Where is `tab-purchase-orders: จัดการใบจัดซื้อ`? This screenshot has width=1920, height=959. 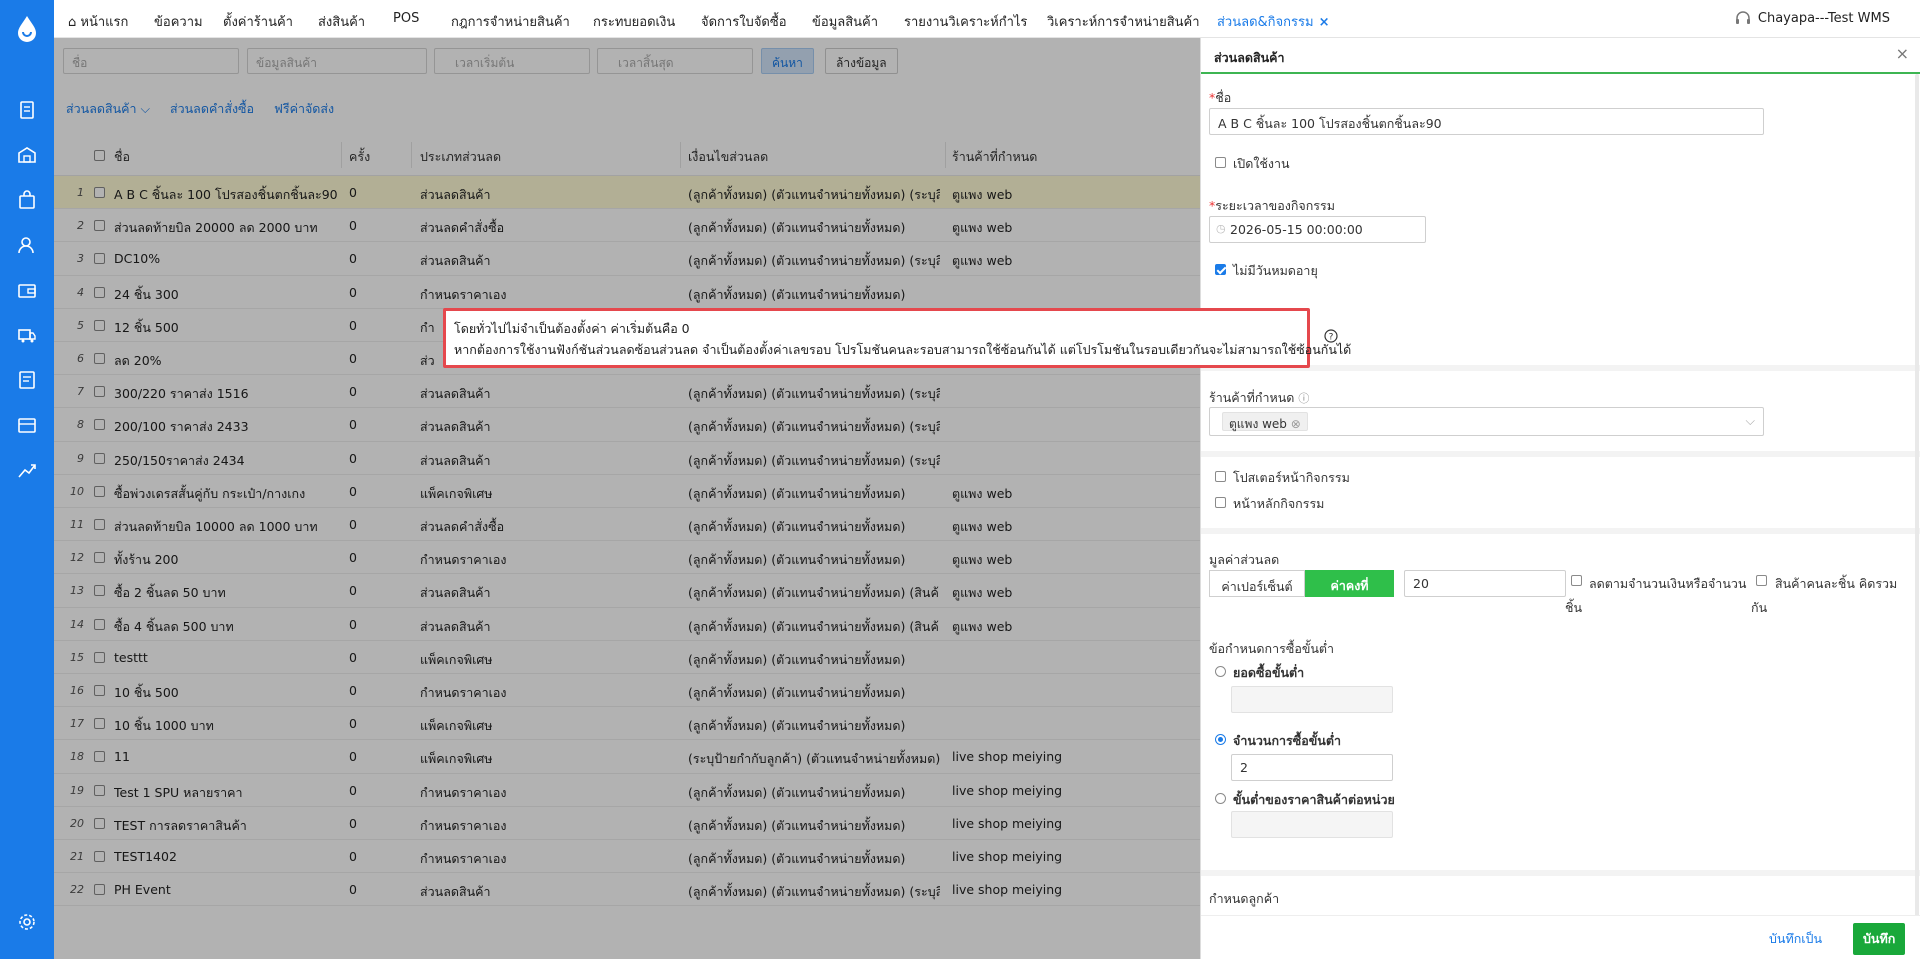 tab-purchase-orders: จัดการใบจัดซื้อ is located at coordinates (744, 21).